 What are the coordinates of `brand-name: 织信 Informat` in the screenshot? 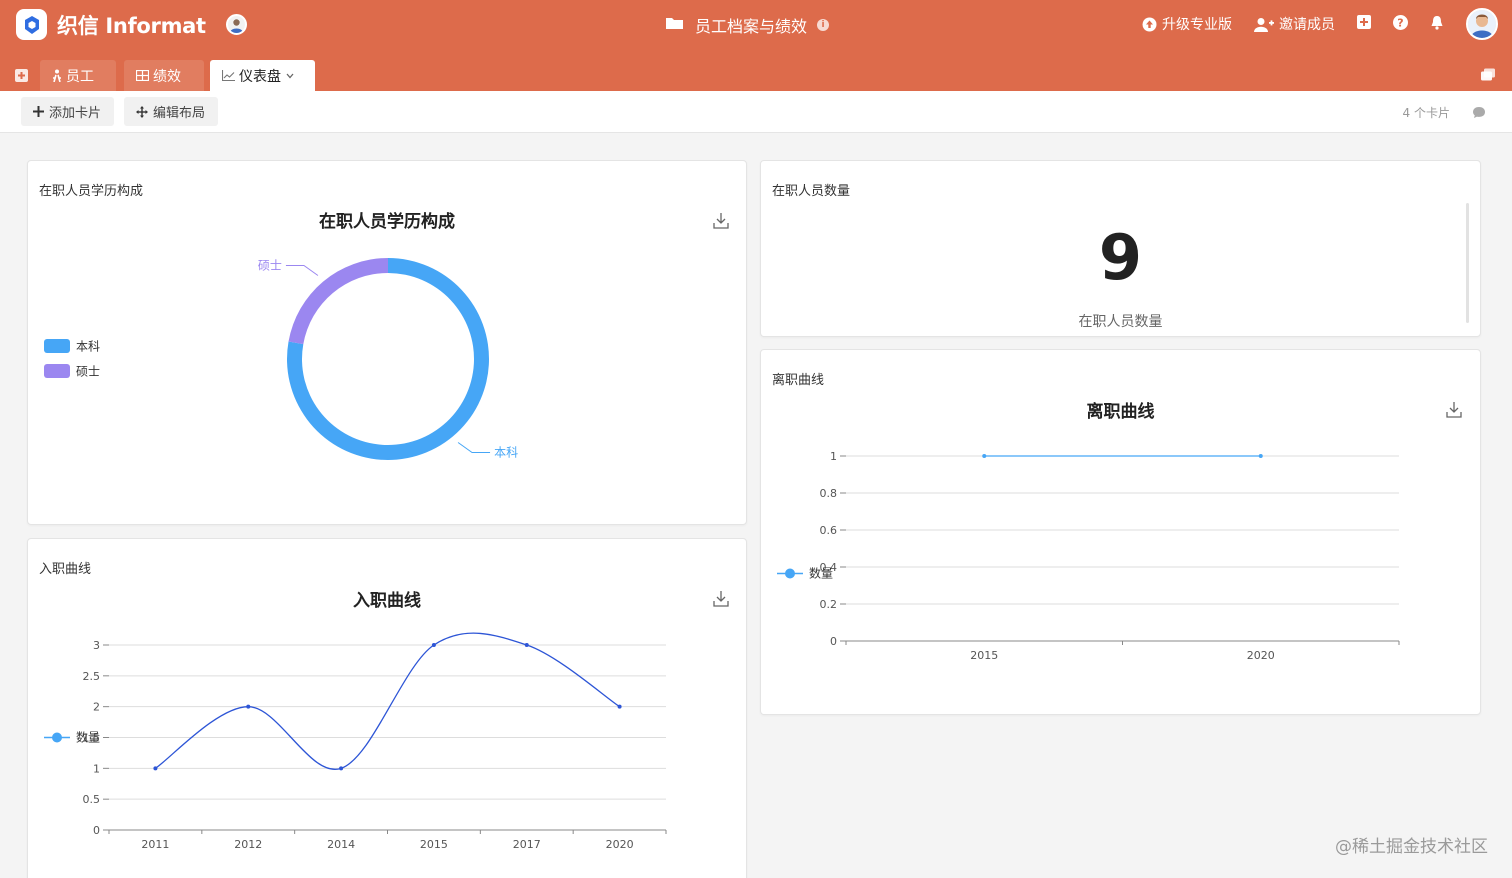 It's located at (131, 25).